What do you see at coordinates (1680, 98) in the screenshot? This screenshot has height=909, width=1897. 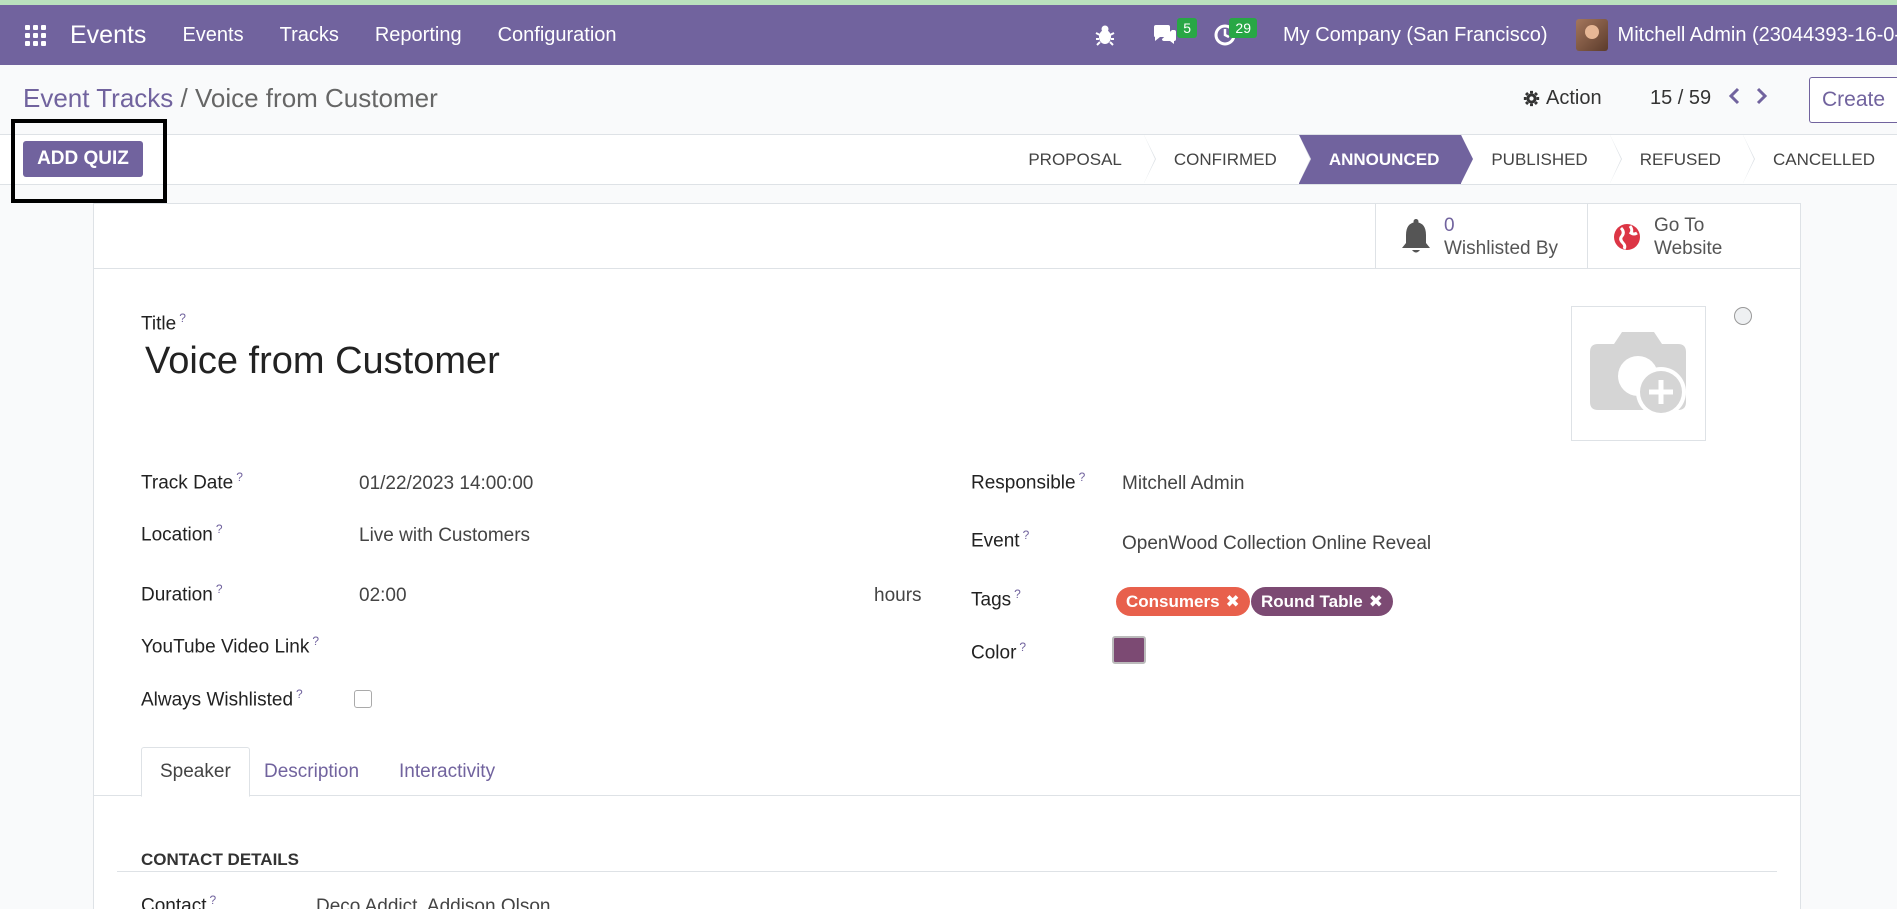 I see `pager-value: 15 / 59` at bounding box center [1680, 98].